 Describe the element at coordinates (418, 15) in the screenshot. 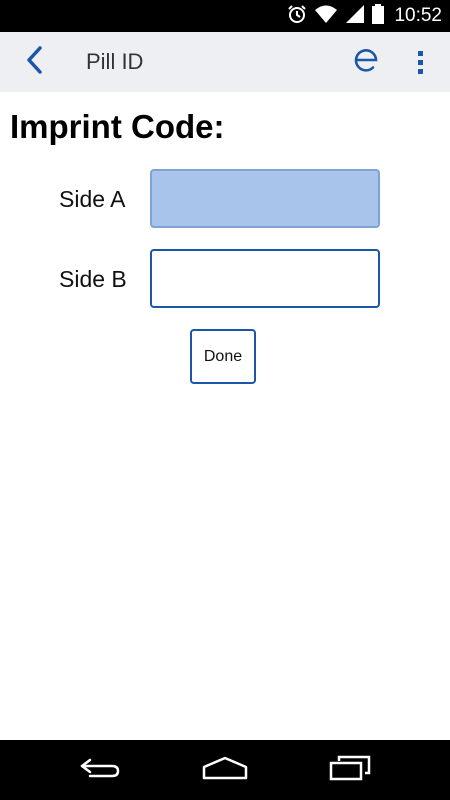

I see `status-time: 10:52` at that location.